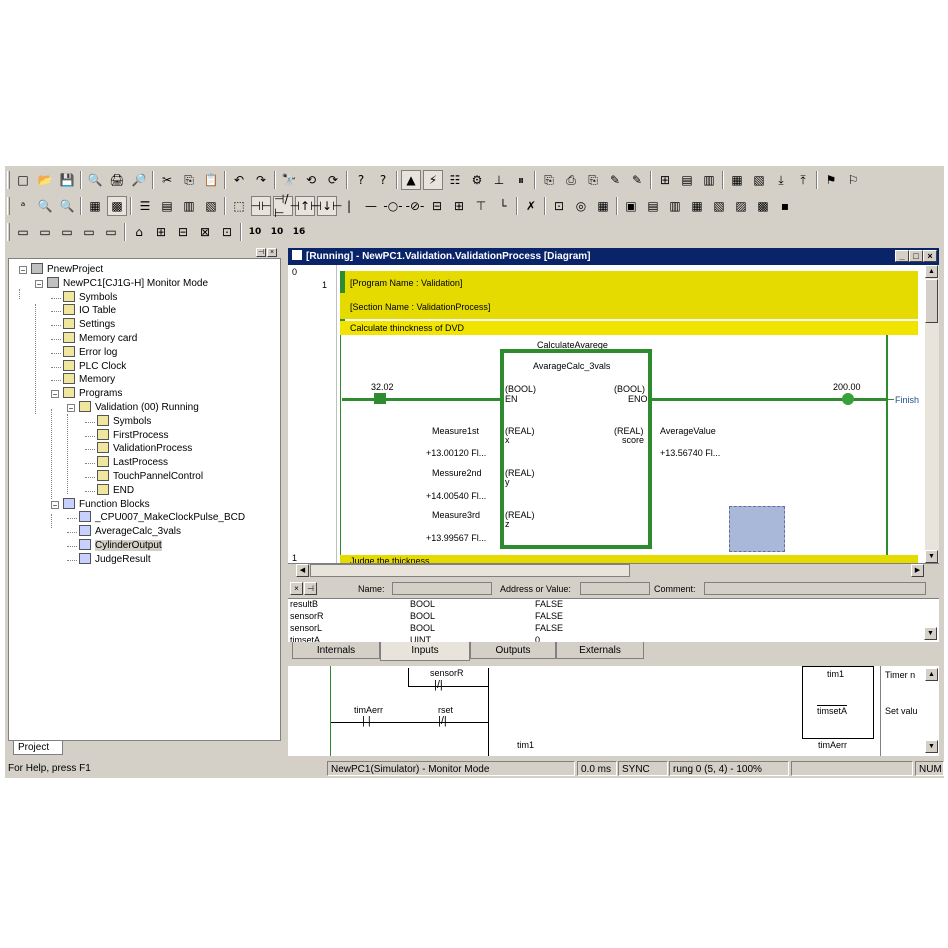  What do you see at coordinates (931, 301) in the screenshot?
I see `scroll-thumb` at bounding box center [931, 301].